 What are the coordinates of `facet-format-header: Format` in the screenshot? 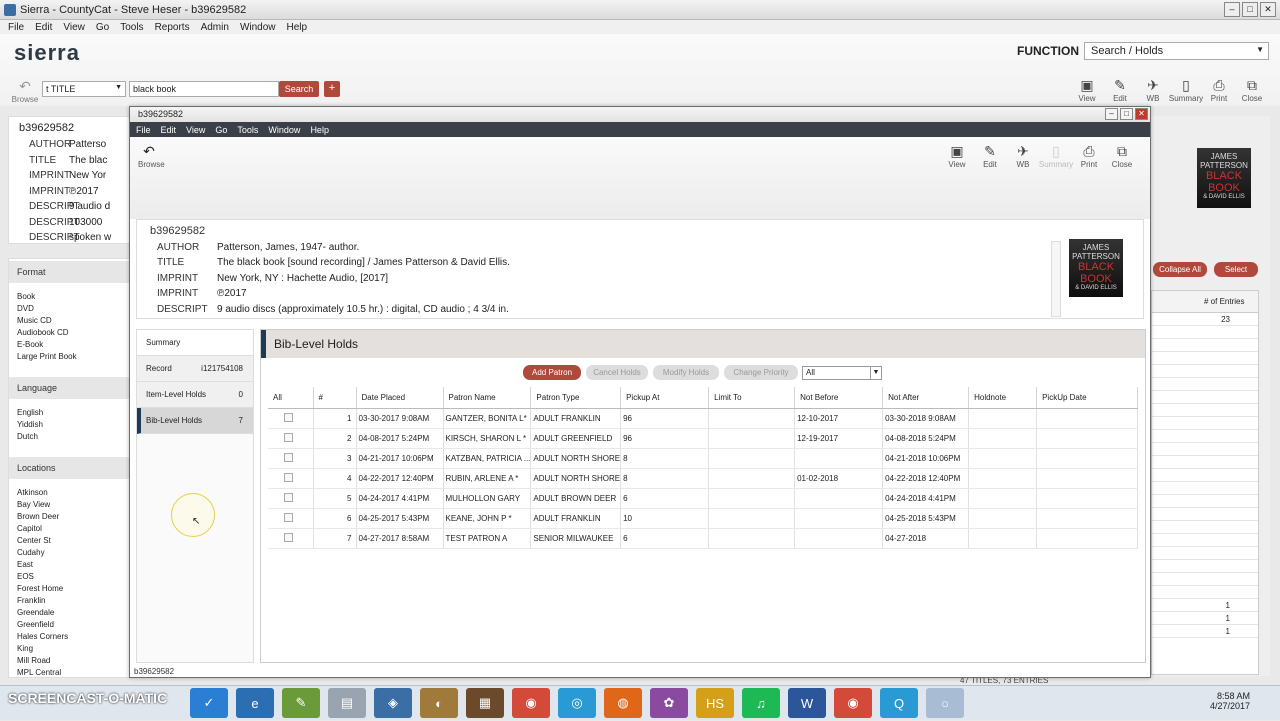 It's located at (69, 272).